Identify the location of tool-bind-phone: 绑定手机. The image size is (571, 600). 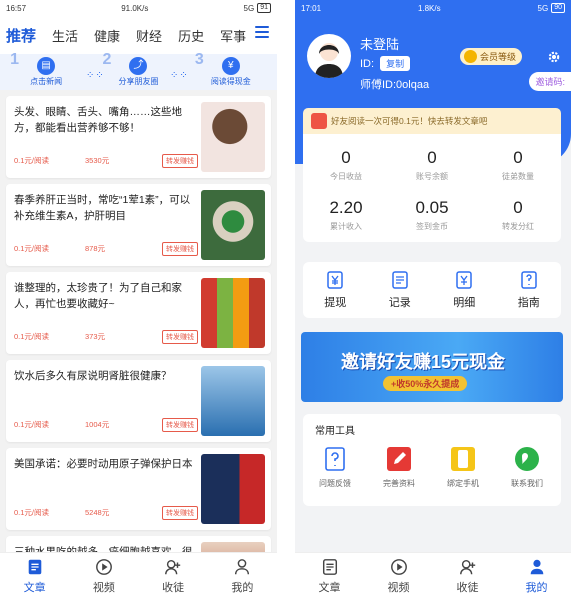
(463, 467).